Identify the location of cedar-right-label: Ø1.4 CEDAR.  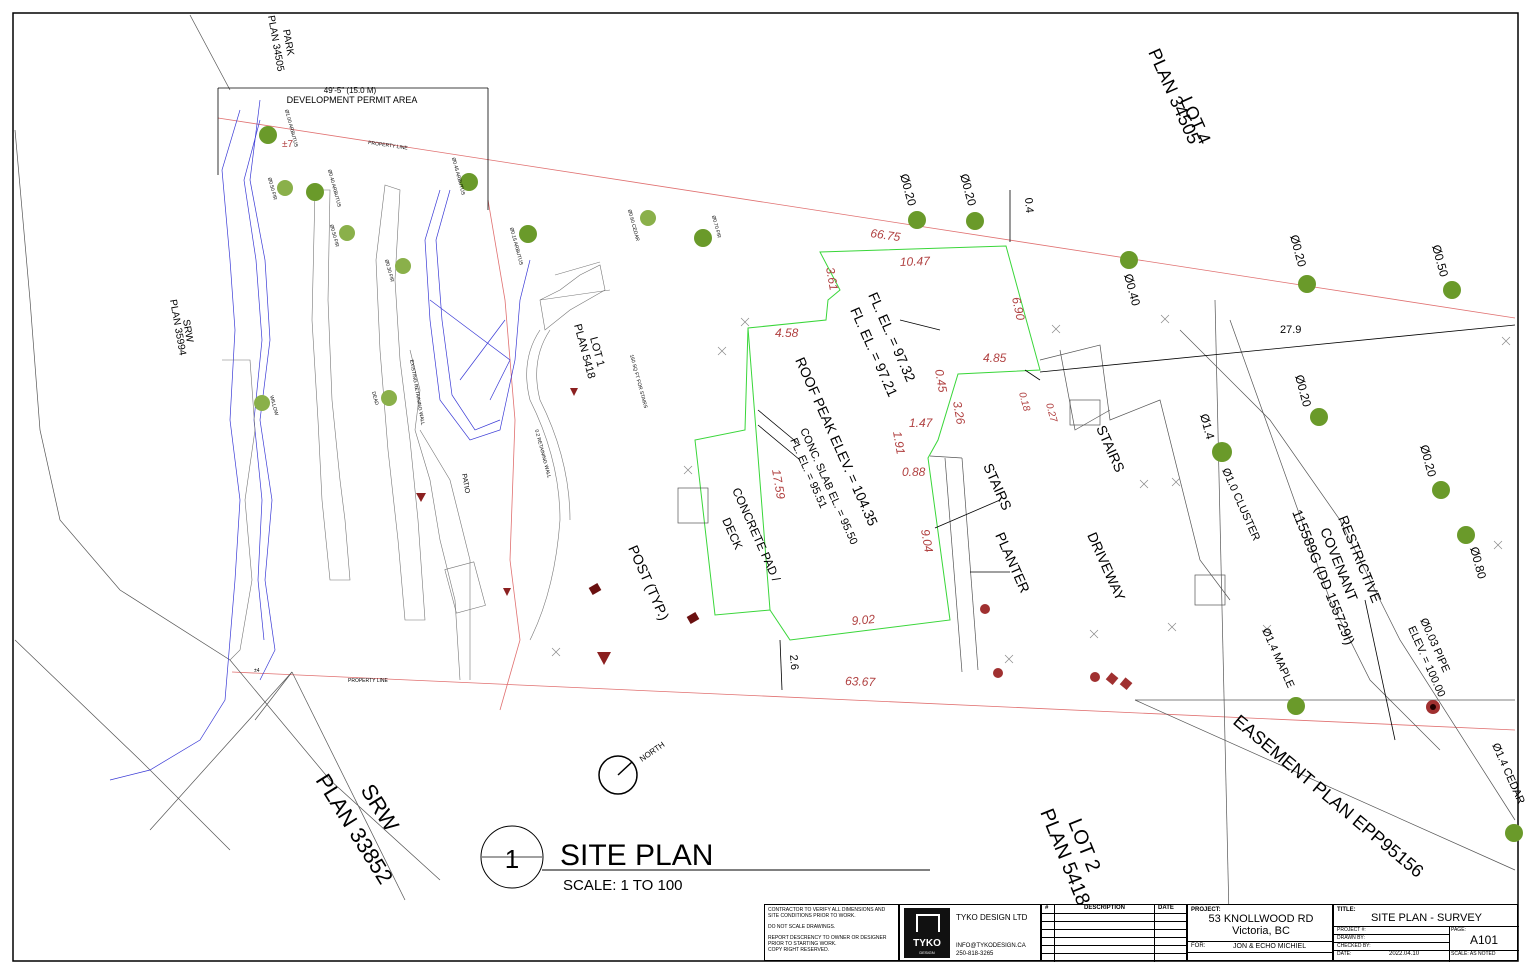
(1508, 773).